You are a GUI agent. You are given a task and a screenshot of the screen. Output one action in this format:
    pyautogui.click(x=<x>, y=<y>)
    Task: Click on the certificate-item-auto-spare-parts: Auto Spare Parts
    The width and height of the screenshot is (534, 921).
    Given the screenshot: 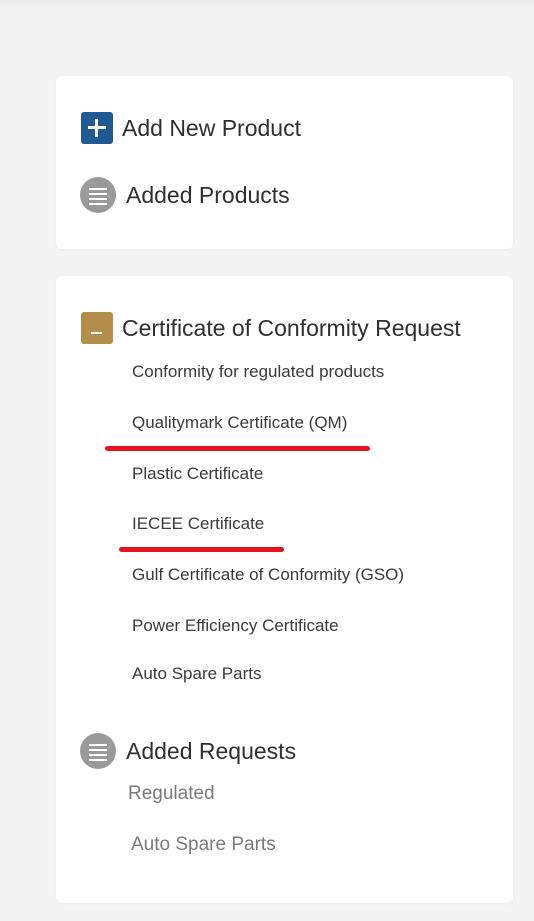 What is the action you would take?
    pyautogui.click(x=196, y=674)
    